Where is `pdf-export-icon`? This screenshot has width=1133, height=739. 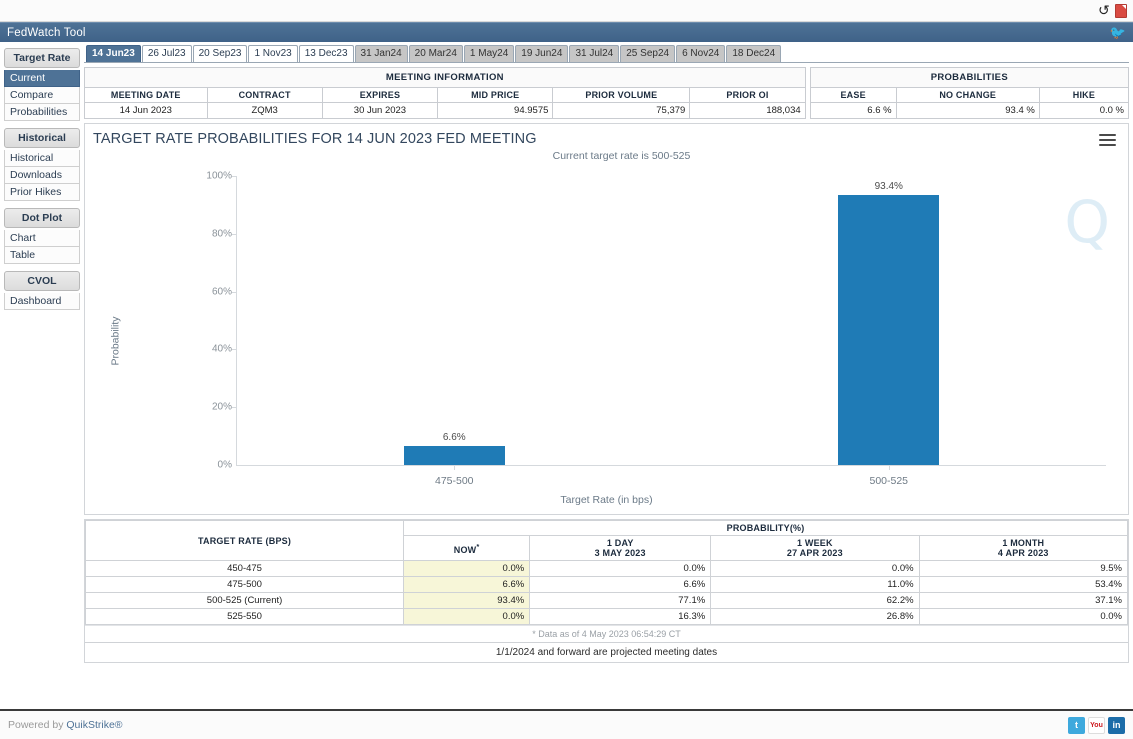 pdf-export-icon is located at coordinates (1121, 10).